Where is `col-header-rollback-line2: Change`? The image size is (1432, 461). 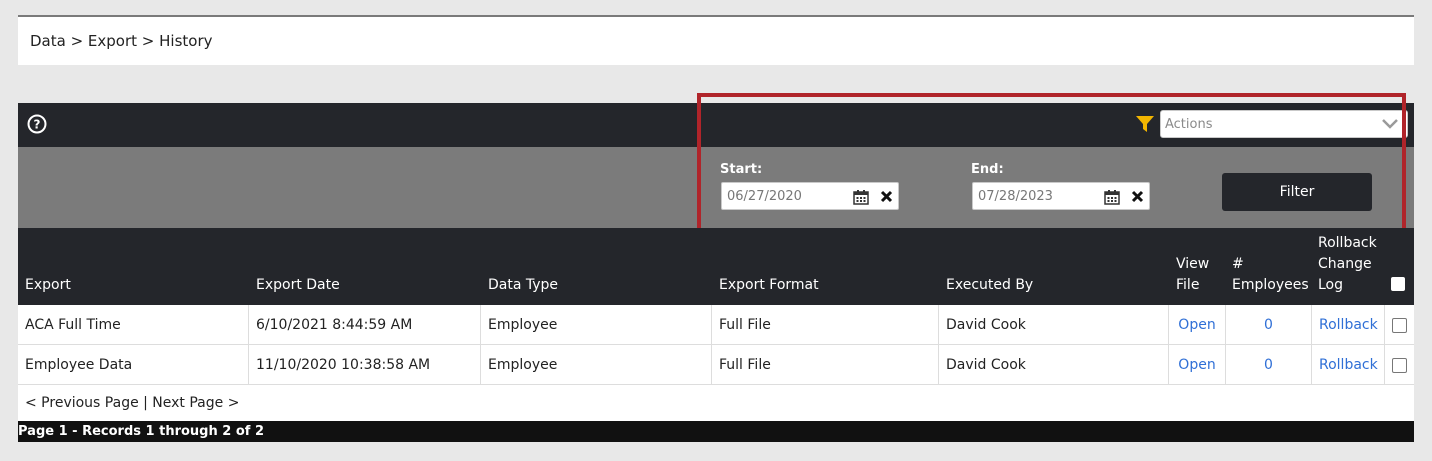
col-header-rollback-line2: Change is located at coordinates (1345, 264).